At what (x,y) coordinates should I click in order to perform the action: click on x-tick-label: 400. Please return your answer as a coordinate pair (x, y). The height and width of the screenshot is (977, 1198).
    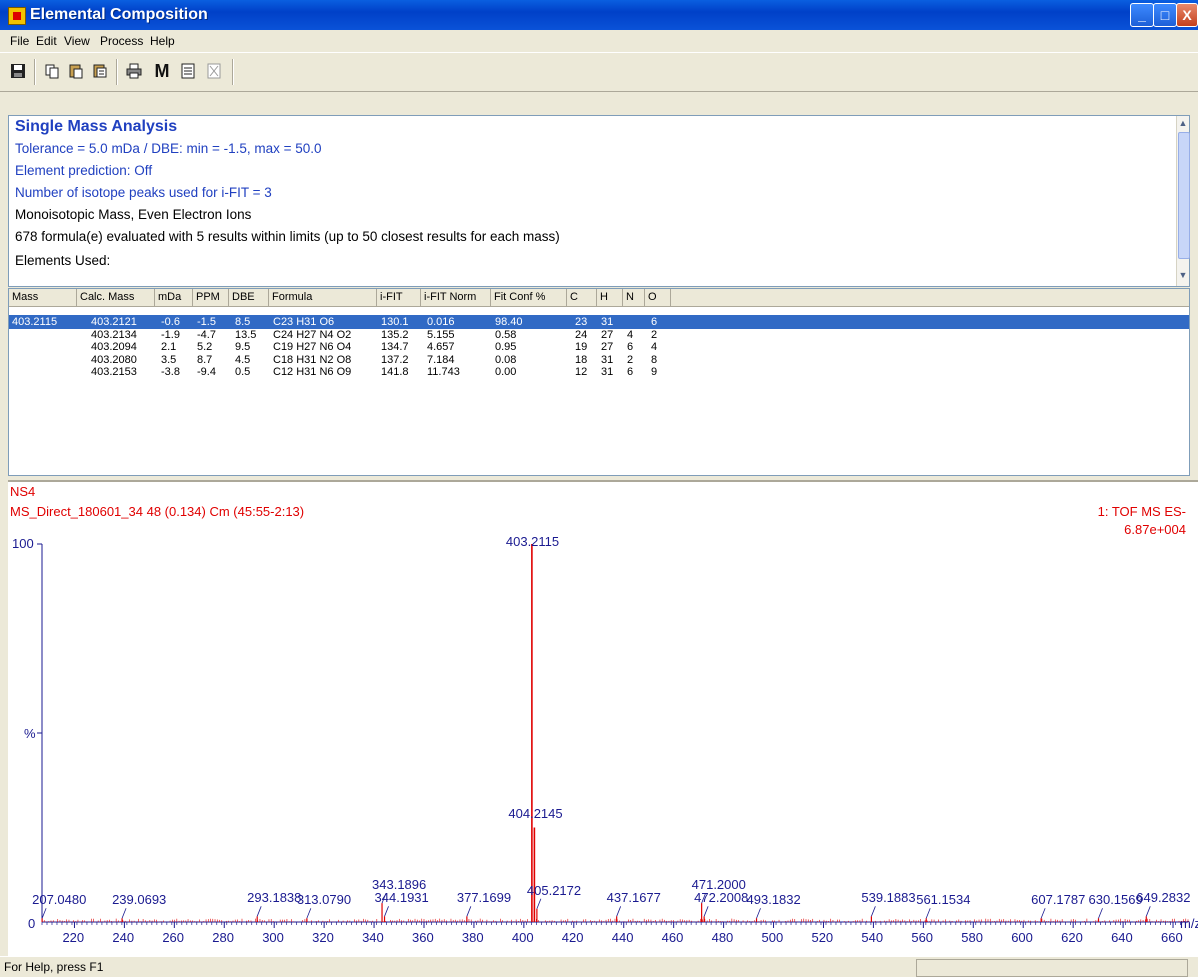
    Looking at the image, I should click on (522, 937).